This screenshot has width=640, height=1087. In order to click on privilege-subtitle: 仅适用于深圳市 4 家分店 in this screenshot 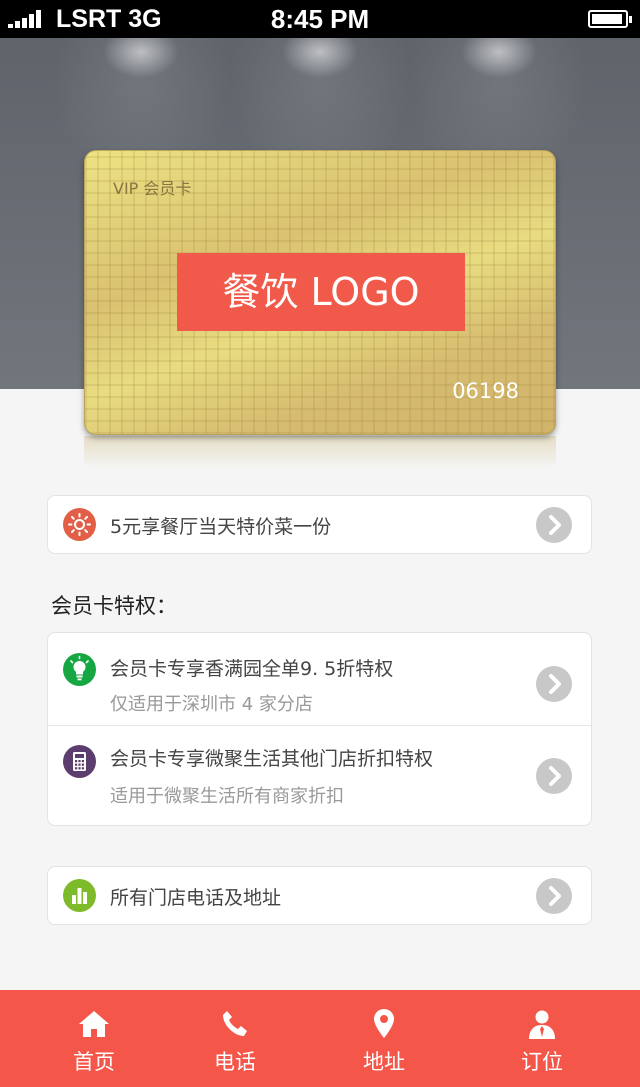, I will do `click(211, 704)`.